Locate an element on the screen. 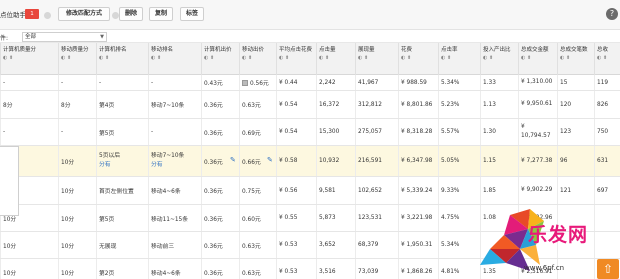  table-cell-m-bid: 0.60元 is located at coordinates (257, 218).